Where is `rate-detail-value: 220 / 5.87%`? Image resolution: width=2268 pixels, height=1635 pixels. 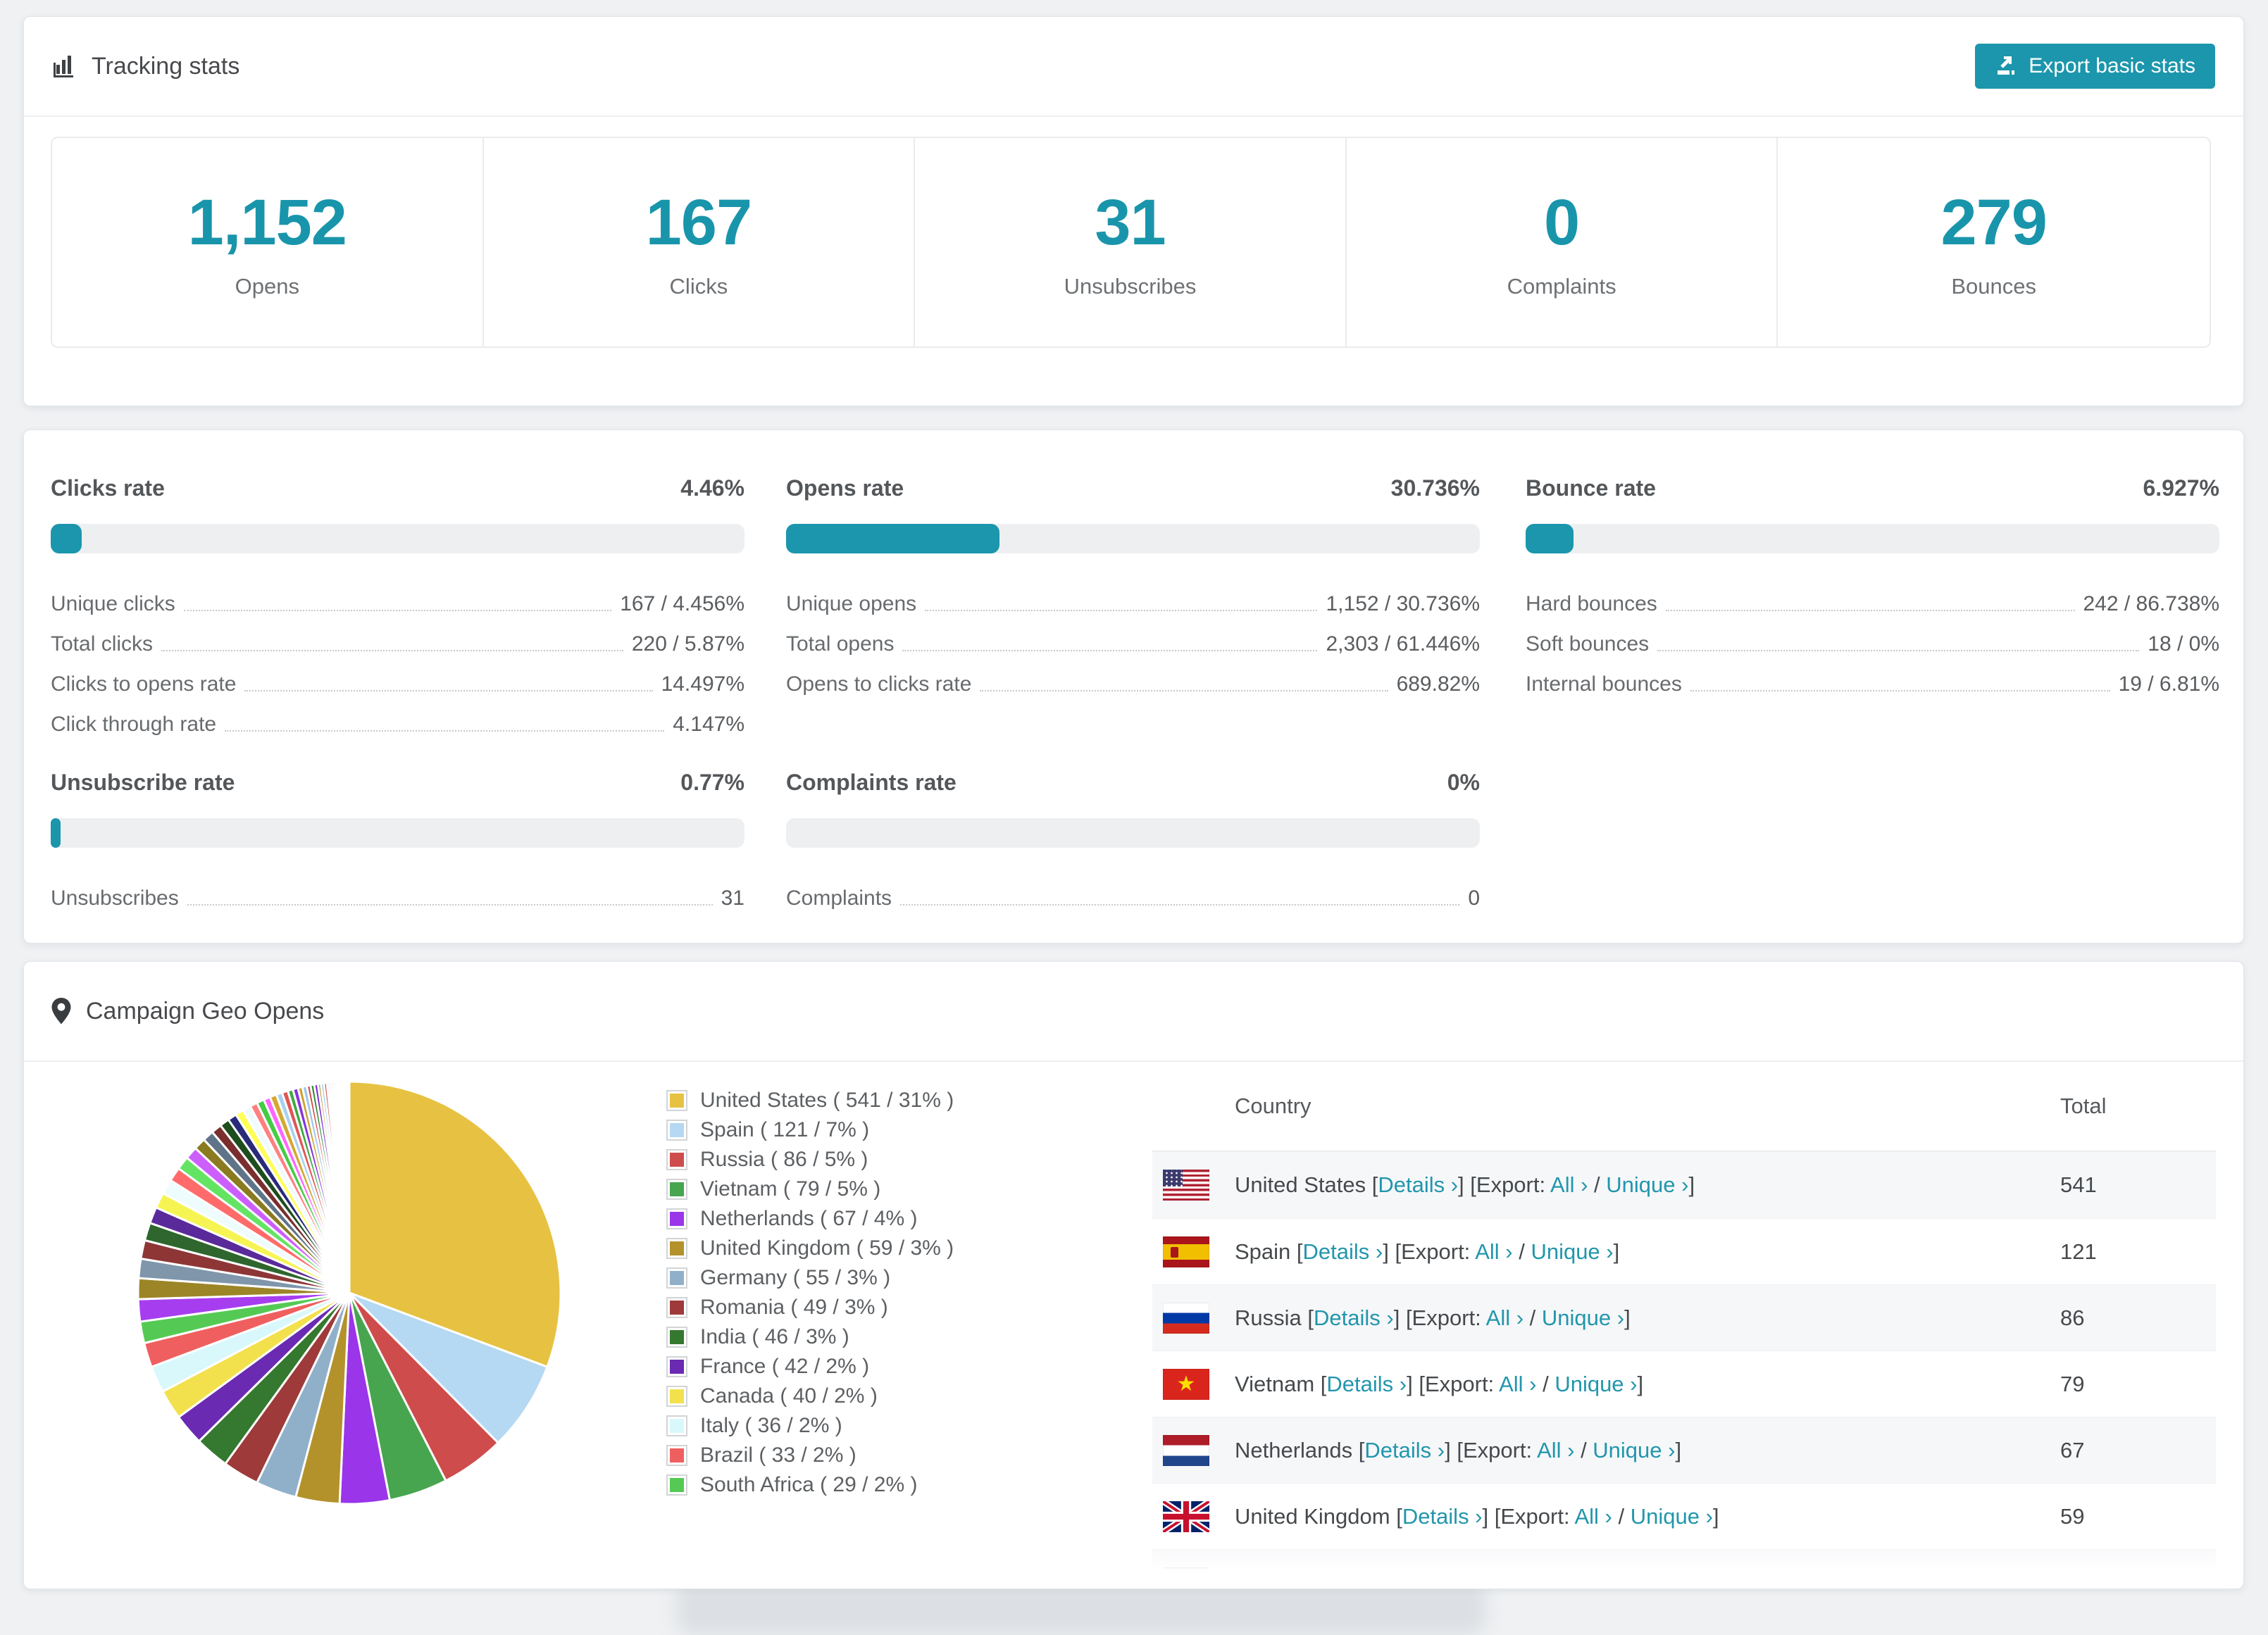 rate-detail-value: 220 / 5.87% is located at coordinates (687, 644).